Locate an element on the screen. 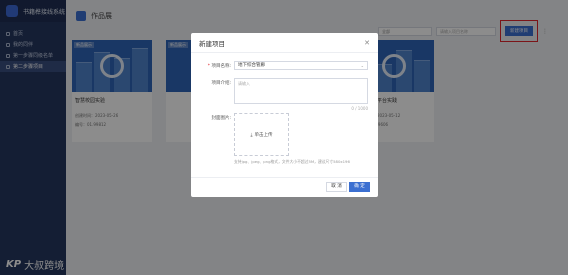  confirm-button: 确 定 is located at coordinates (359, 187).